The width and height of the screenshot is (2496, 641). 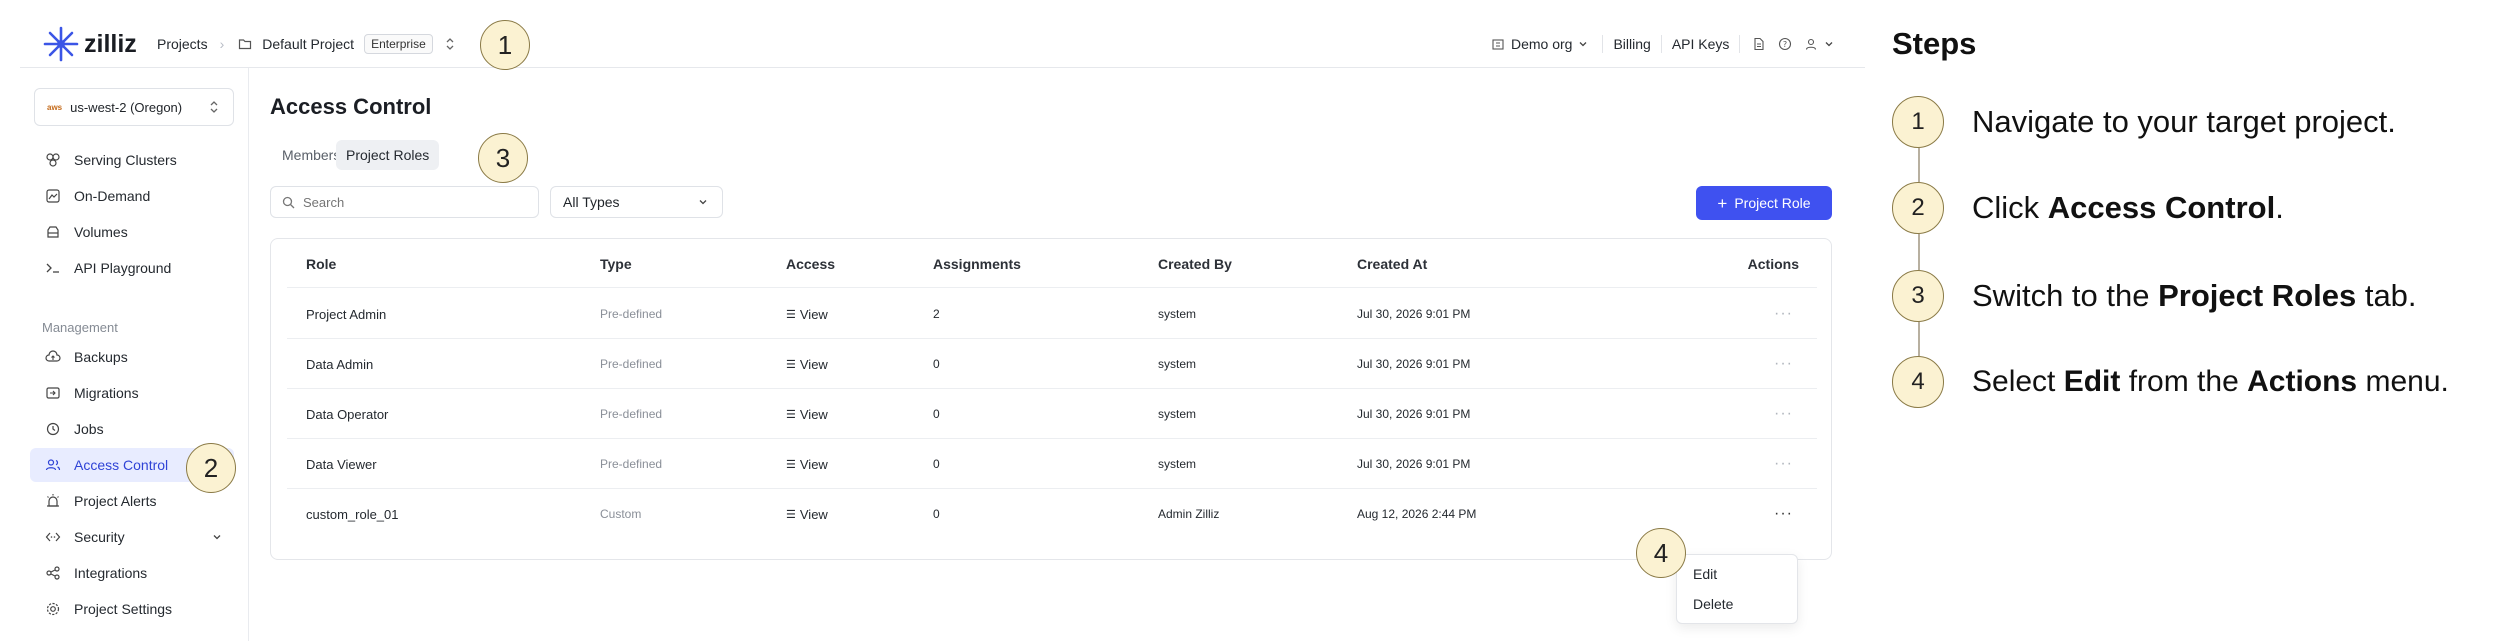 I want to click on created-by: Admin Zilliz, so click(x=1189, y=514).